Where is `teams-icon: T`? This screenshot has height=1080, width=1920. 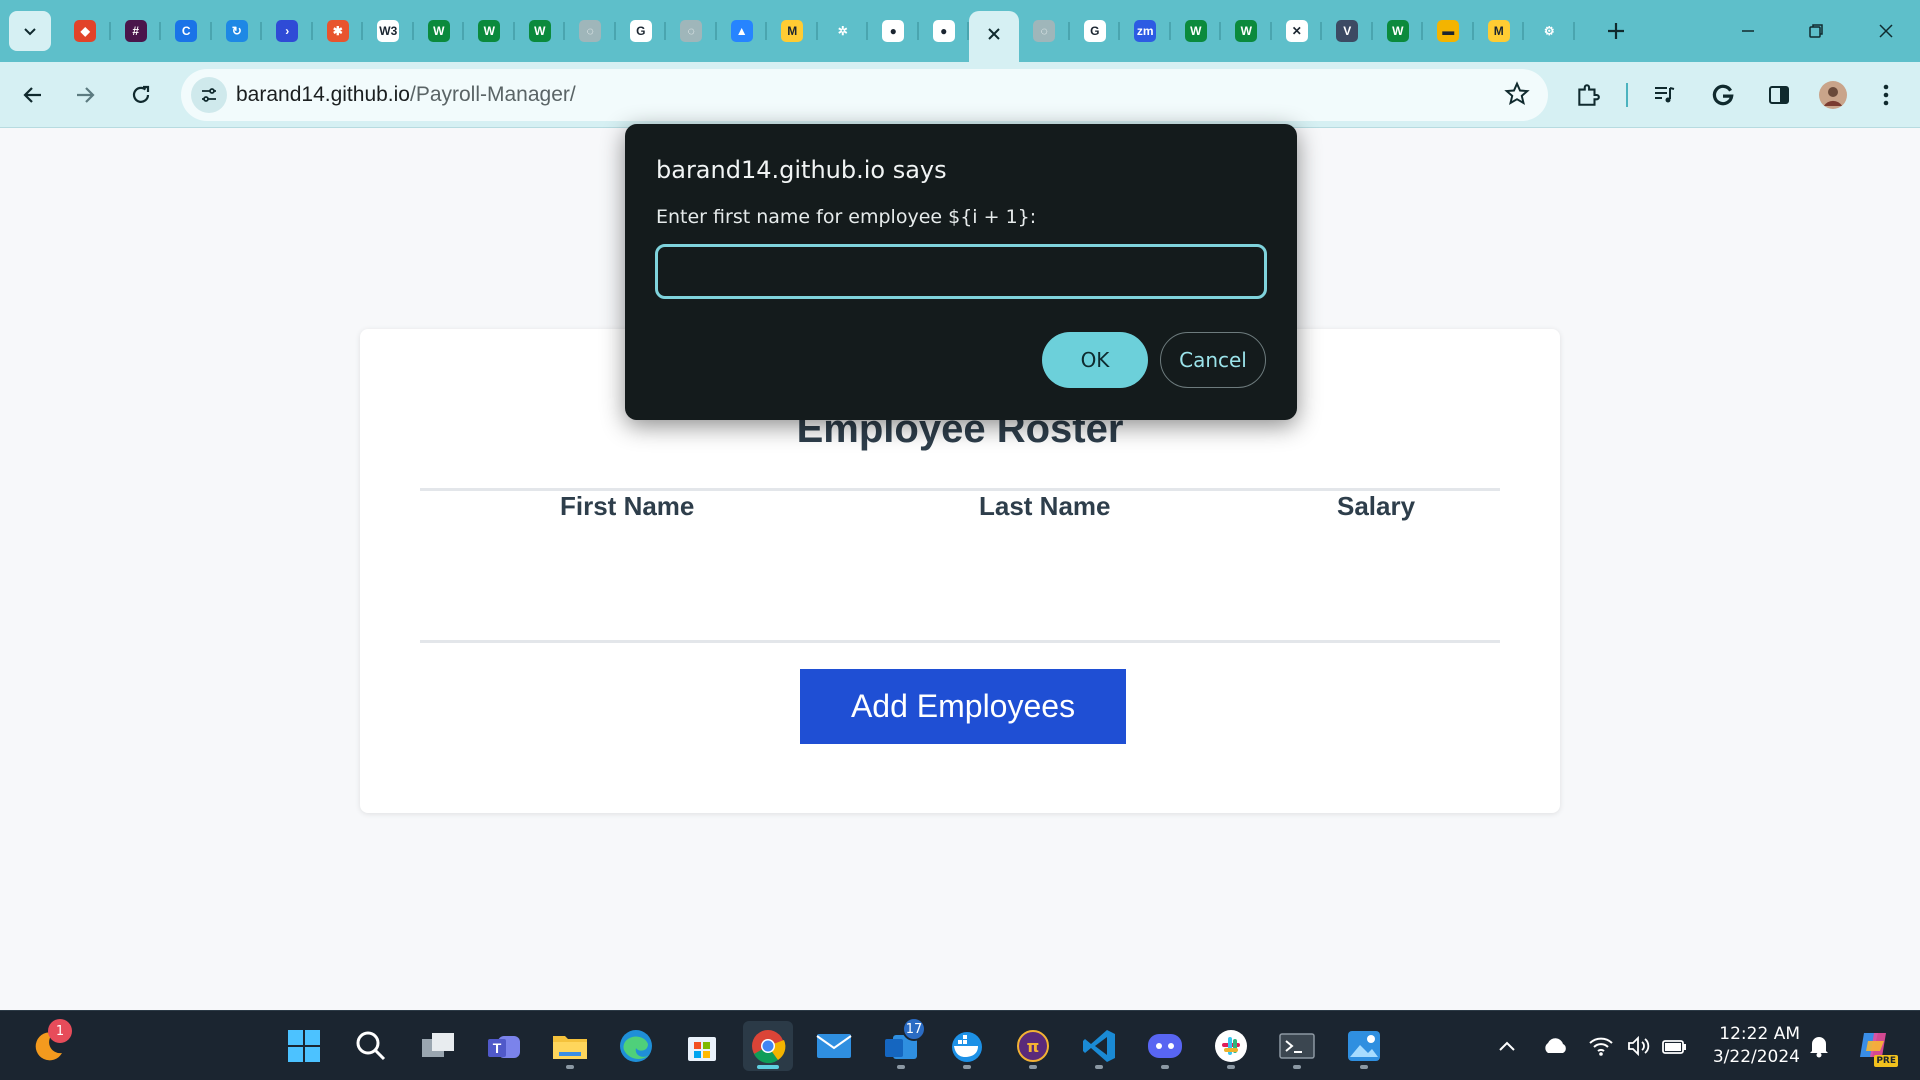 teams-icon: T is located at coordinates (504, 1047).